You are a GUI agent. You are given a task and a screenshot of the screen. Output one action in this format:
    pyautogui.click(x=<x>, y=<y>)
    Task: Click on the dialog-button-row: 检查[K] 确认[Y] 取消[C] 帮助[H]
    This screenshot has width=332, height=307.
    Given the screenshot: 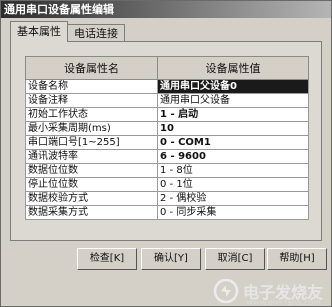 What is the action you would take?
    pyautogui.click(x=166, y=259)
    